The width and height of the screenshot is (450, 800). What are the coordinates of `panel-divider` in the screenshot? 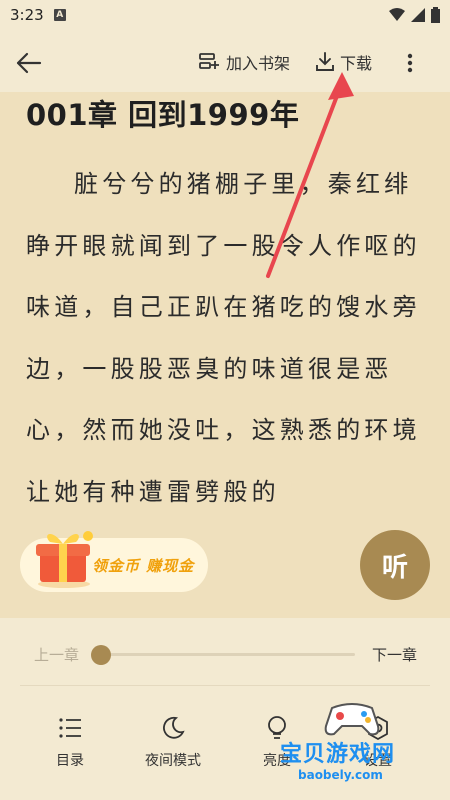 It's located at (225, 685).